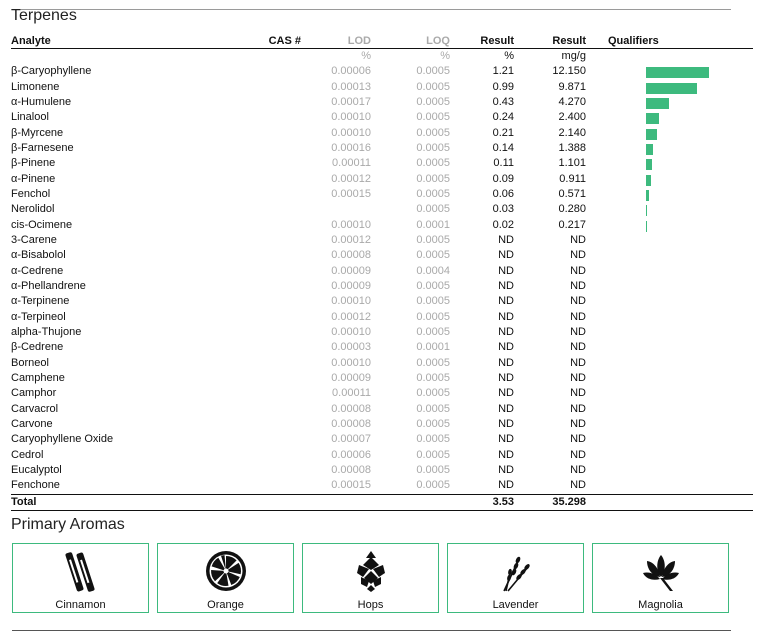 The image size is (761, 632). I want to click on lavender-icon, so click(516, 574).